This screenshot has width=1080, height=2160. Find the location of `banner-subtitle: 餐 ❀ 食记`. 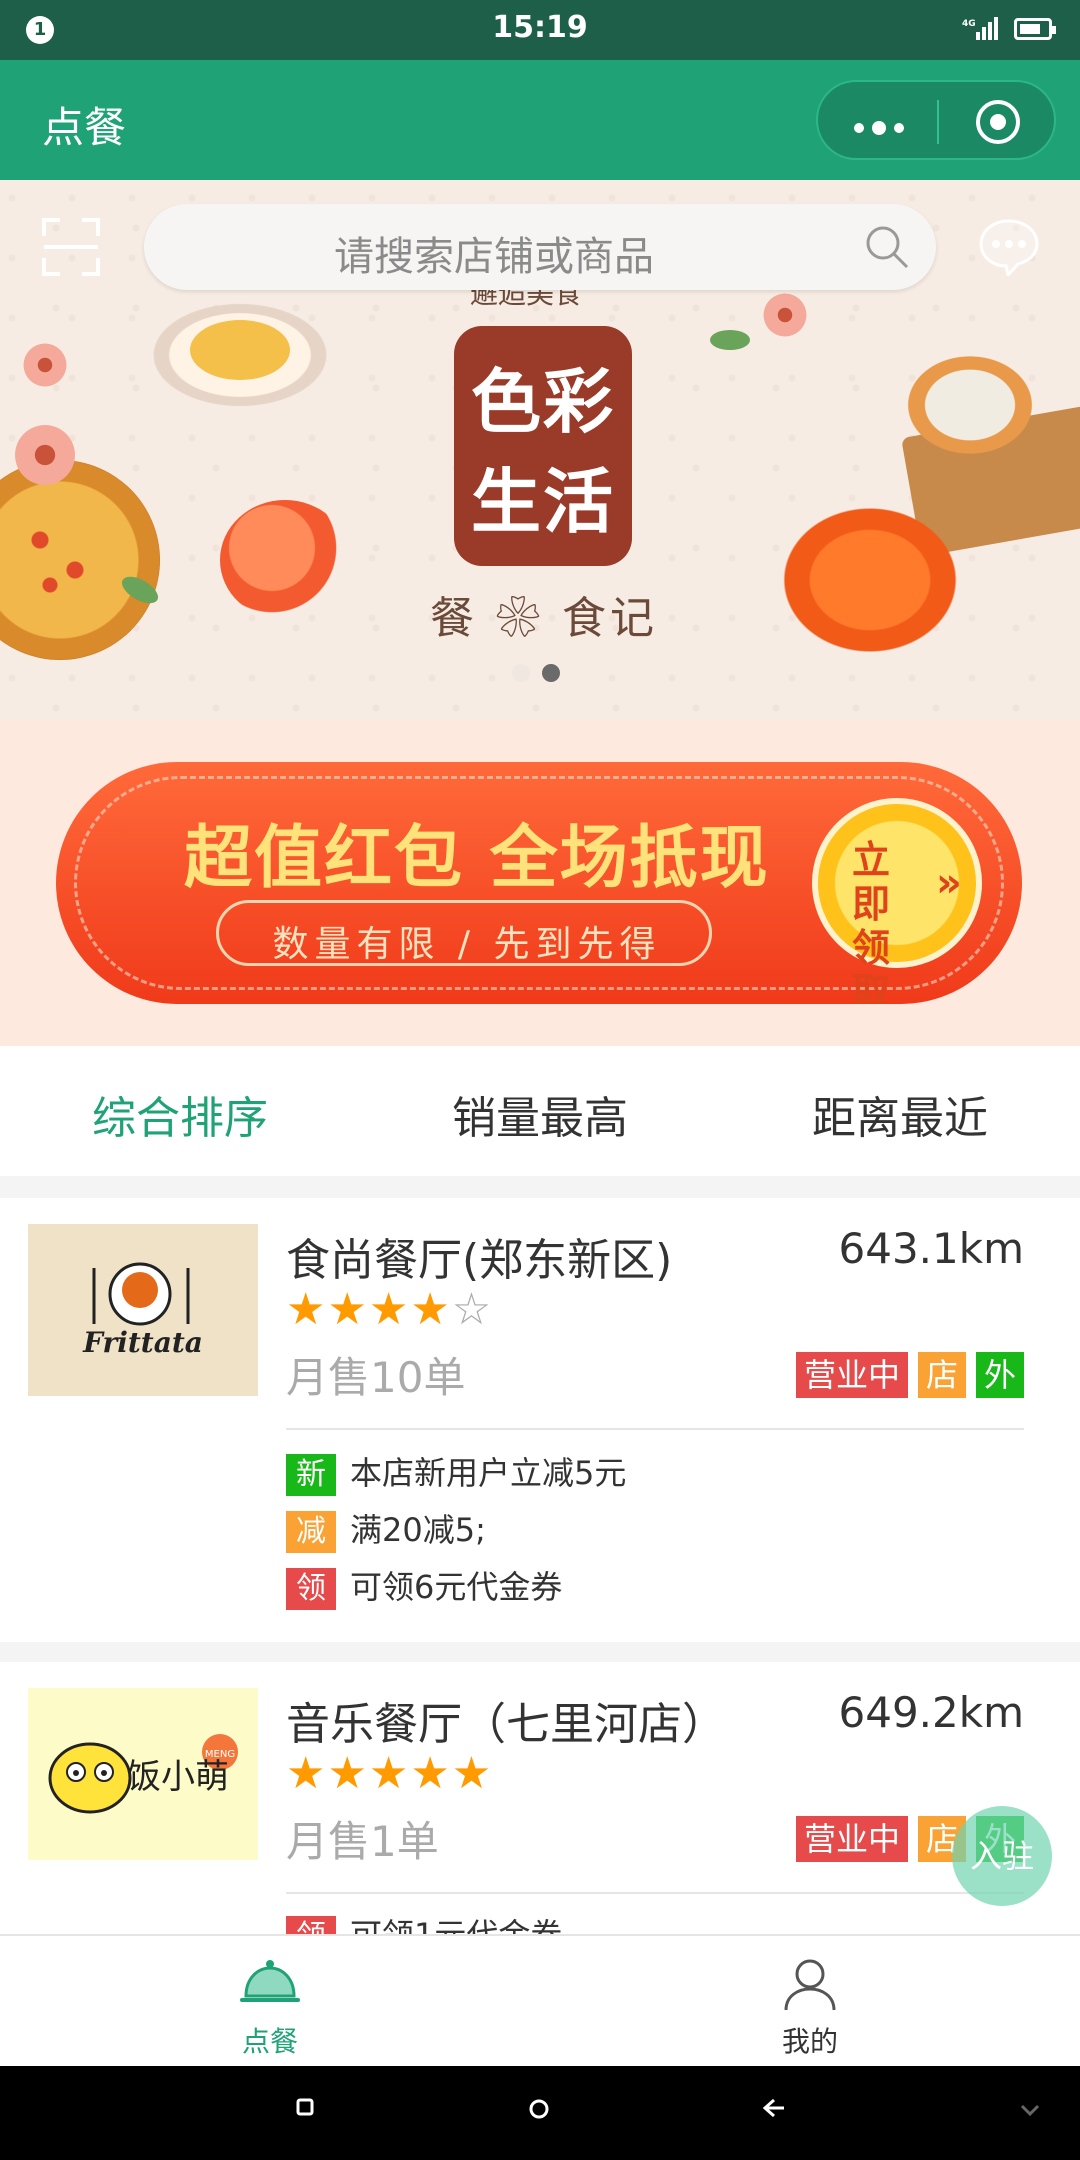

banner-subtitle: 餐 ❀ 食记 is located at coordinates (544, 618).